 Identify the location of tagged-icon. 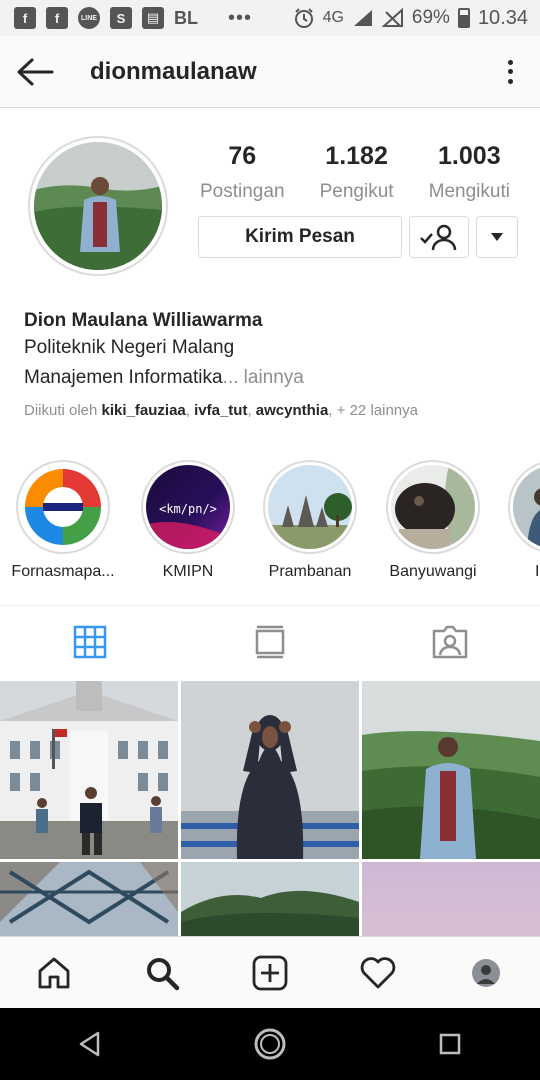
(450, 641).